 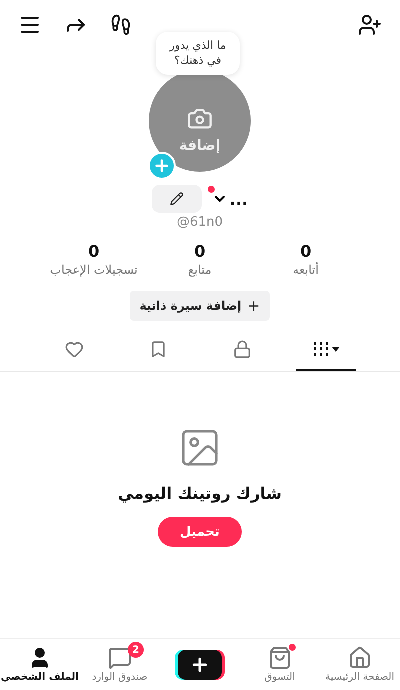 I want to click on plus-icon, so click(x=162, y=166).